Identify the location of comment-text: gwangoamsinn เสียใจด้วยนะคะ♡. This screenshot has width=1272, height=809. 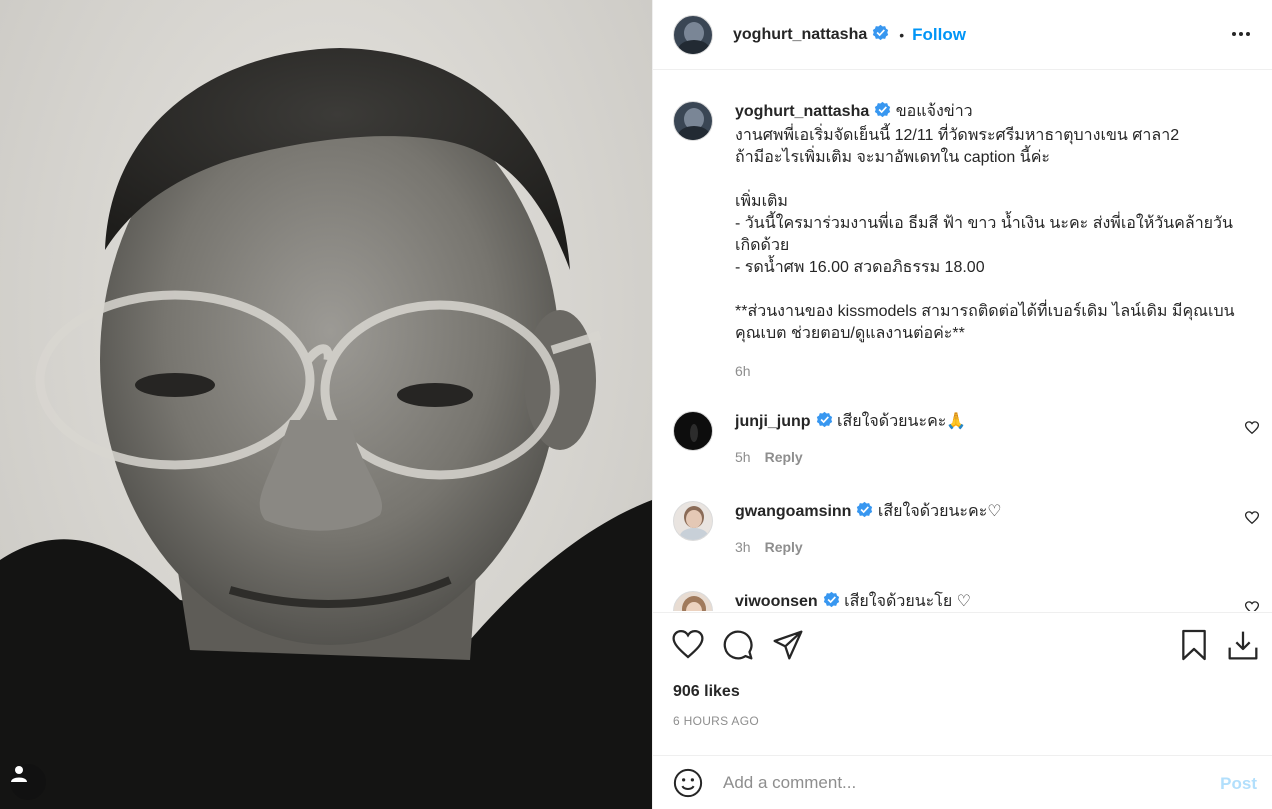
(868, 513).